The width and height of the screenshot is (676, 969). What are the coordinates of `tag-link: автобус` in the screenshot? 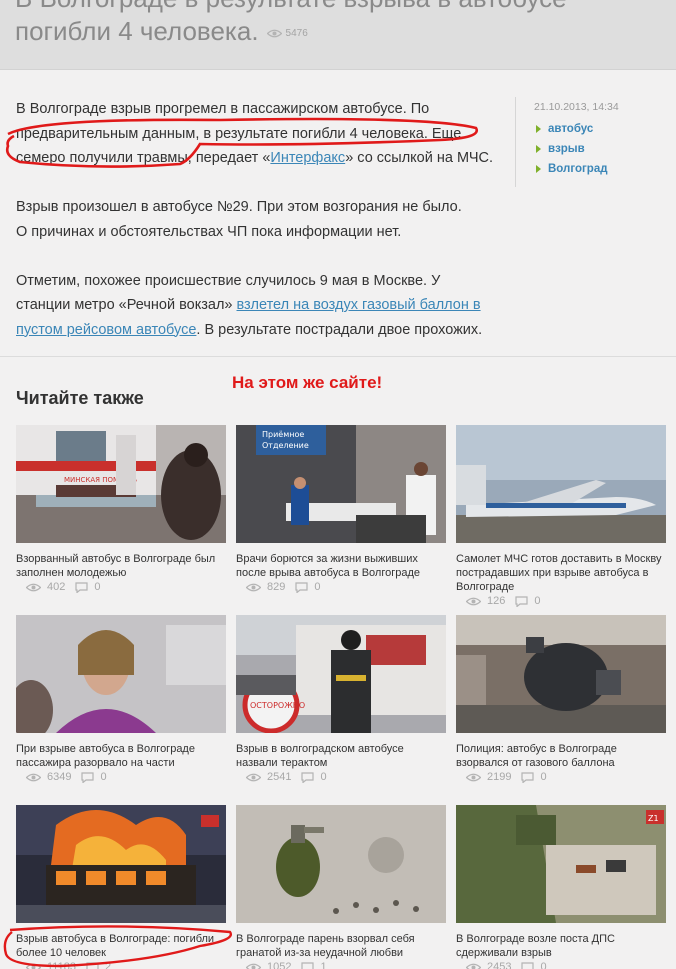 It's located at (604, 129).